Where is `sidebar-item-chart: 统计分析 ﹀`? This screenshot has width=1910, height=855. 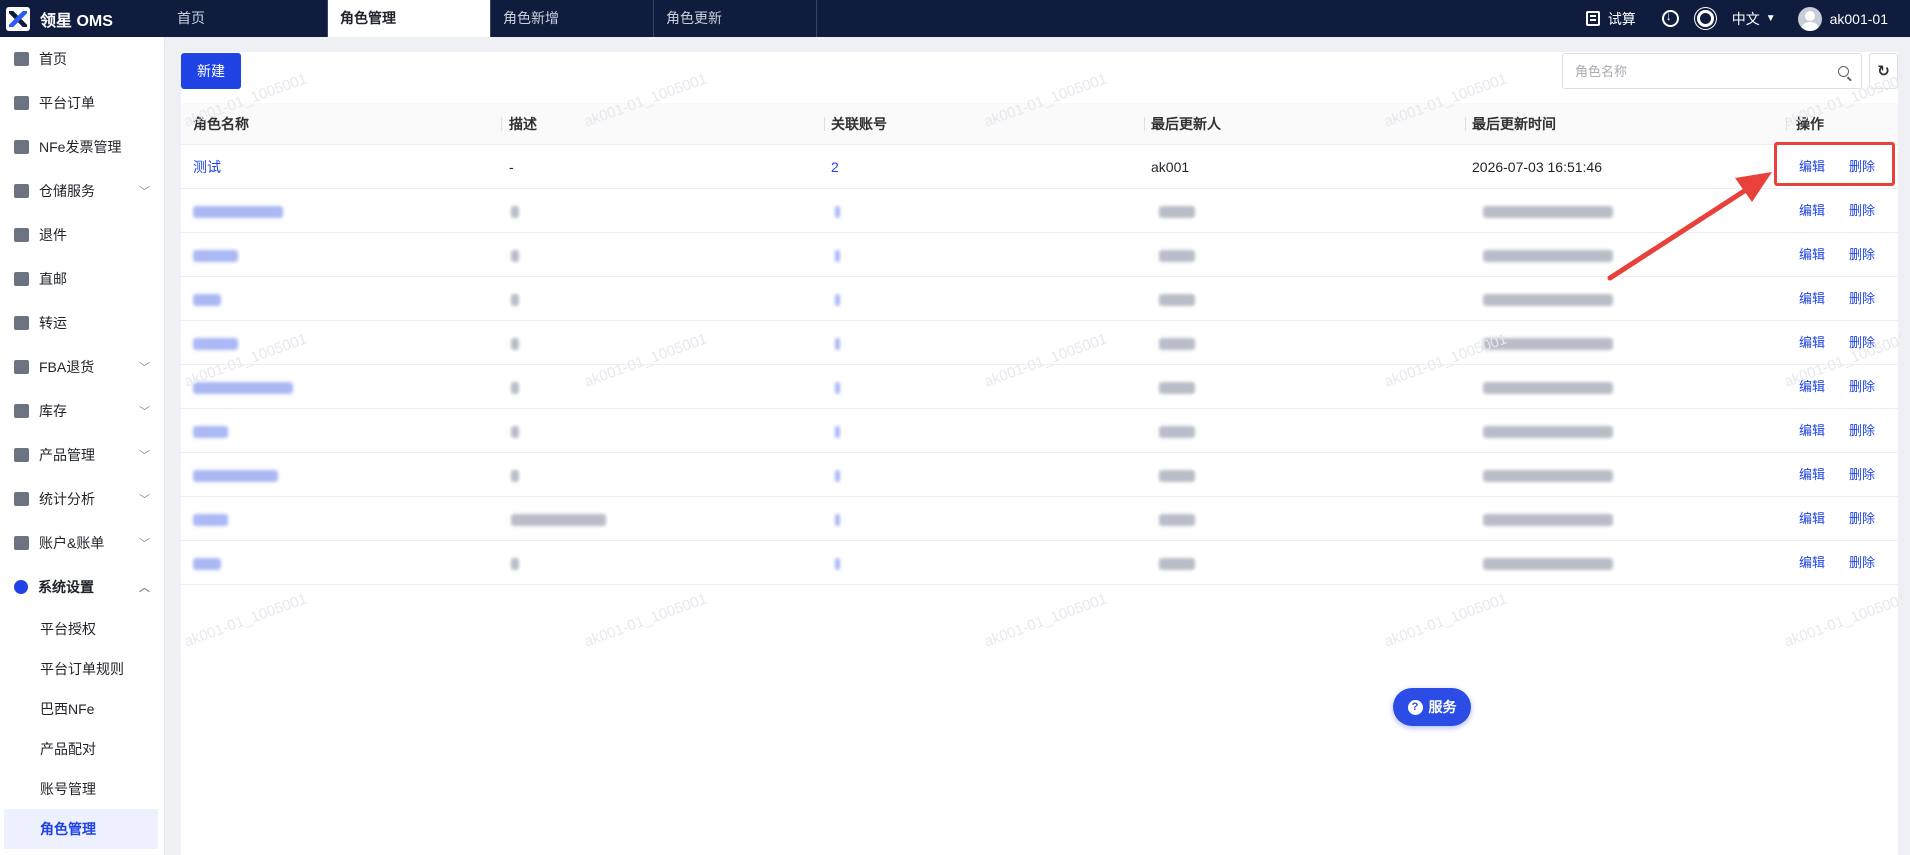 sidebar-item-chart: 统计分析 ﹀ is located at coordinates (82, 499).